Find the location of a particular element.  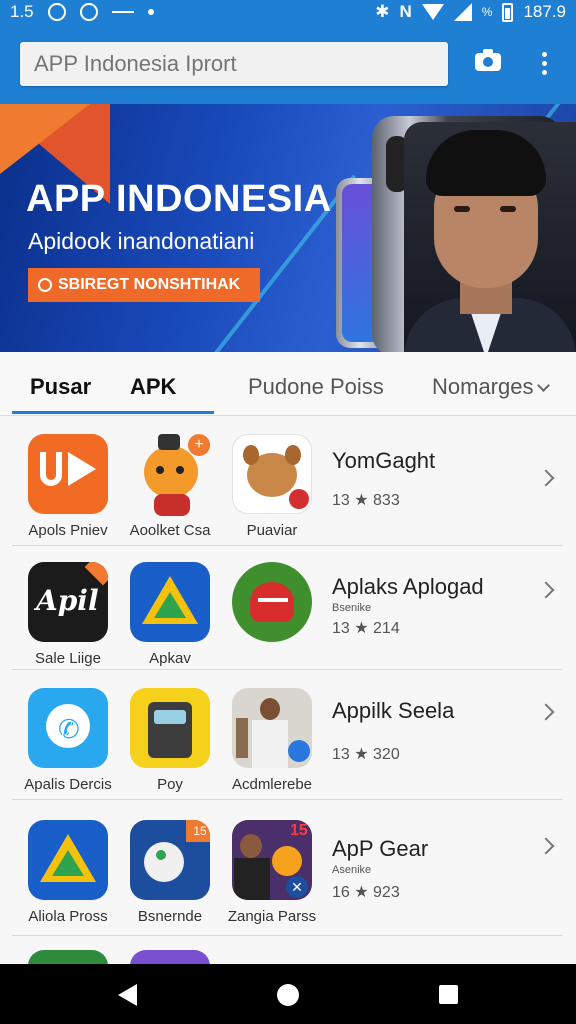

app-tile: Aliola Pross is located at coordinates (68, 872).